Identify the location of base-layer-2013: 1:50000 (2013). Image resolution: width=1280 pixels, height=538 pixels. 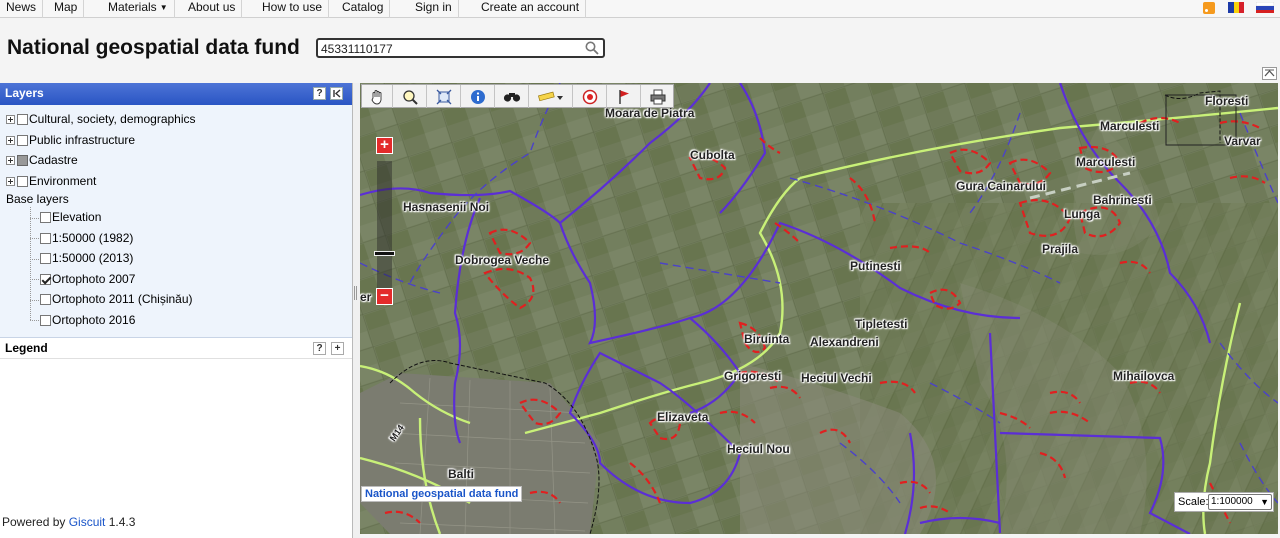
(86, 258).